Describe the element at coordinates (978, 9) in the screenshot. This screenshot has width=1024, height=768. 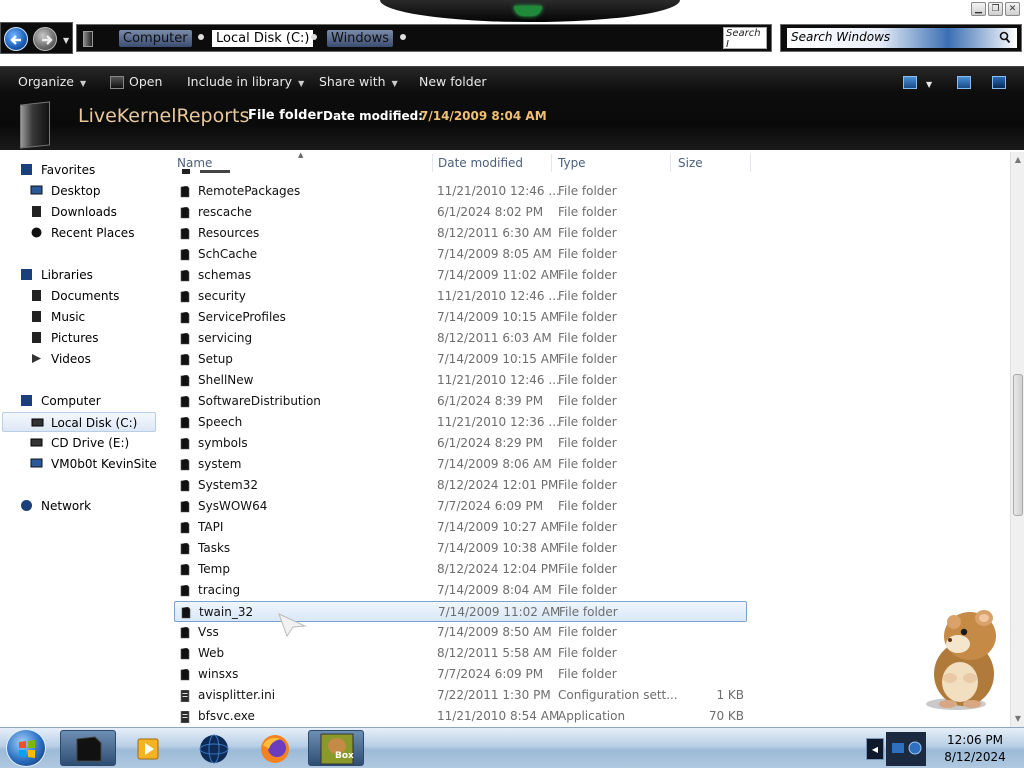
I see `minimize-icon: ▁` at that location.